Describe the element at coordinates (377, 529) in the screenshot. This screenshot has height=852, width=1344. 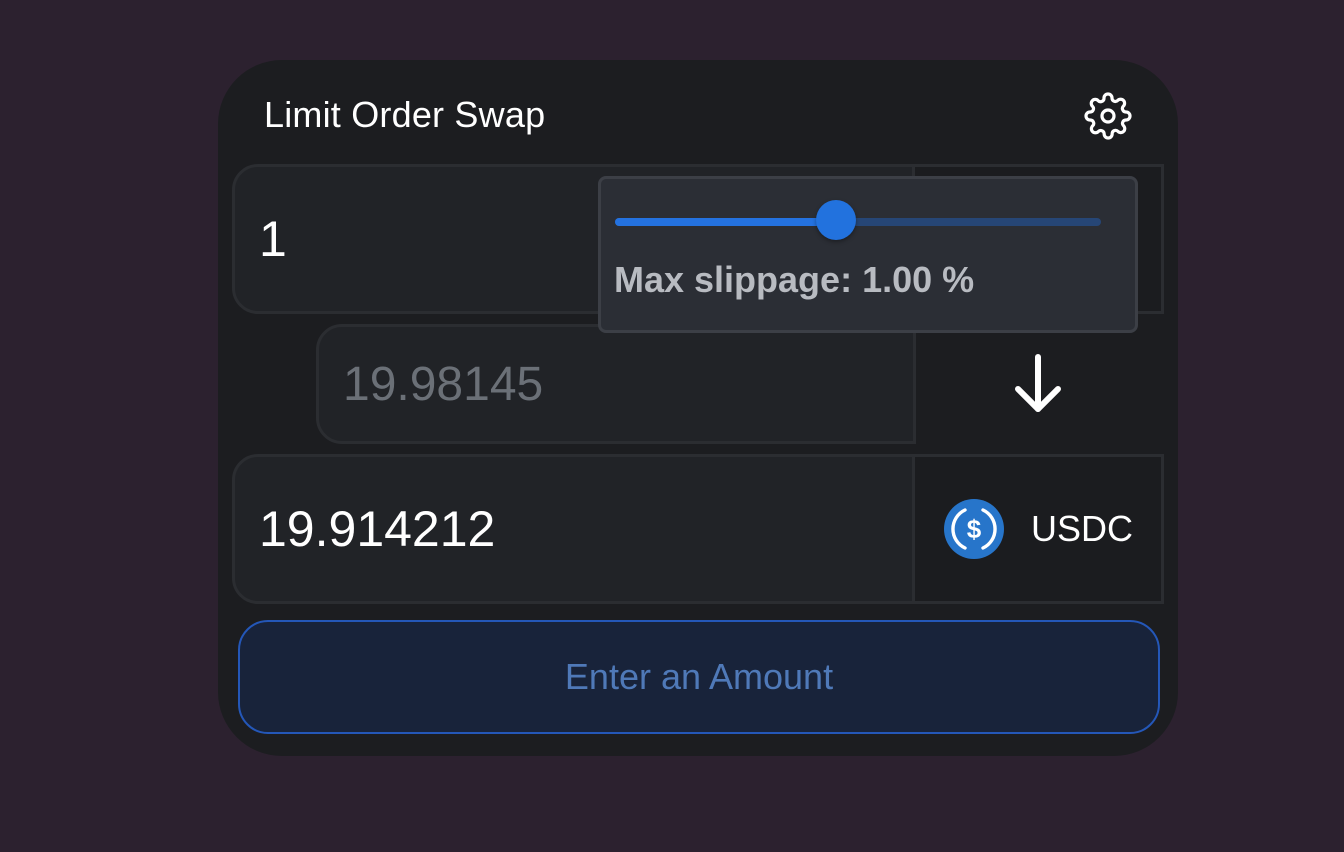
I see `output-amount-value: 19.914212` at that location.